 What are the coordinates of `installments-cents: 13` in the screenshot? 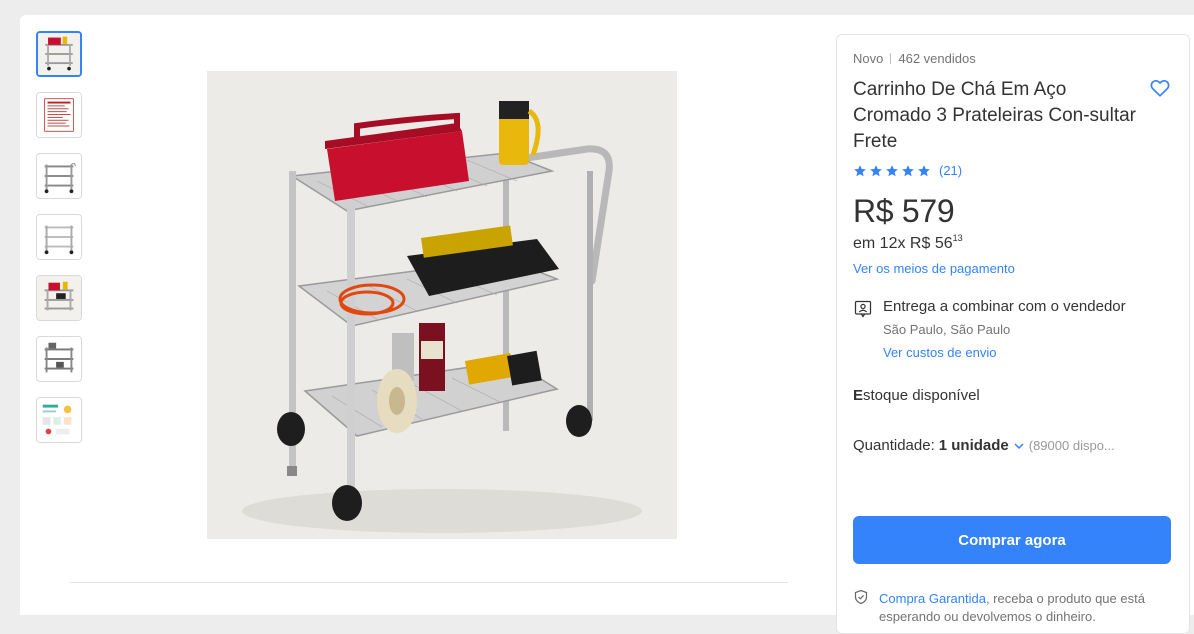 It's located at (957, 238).